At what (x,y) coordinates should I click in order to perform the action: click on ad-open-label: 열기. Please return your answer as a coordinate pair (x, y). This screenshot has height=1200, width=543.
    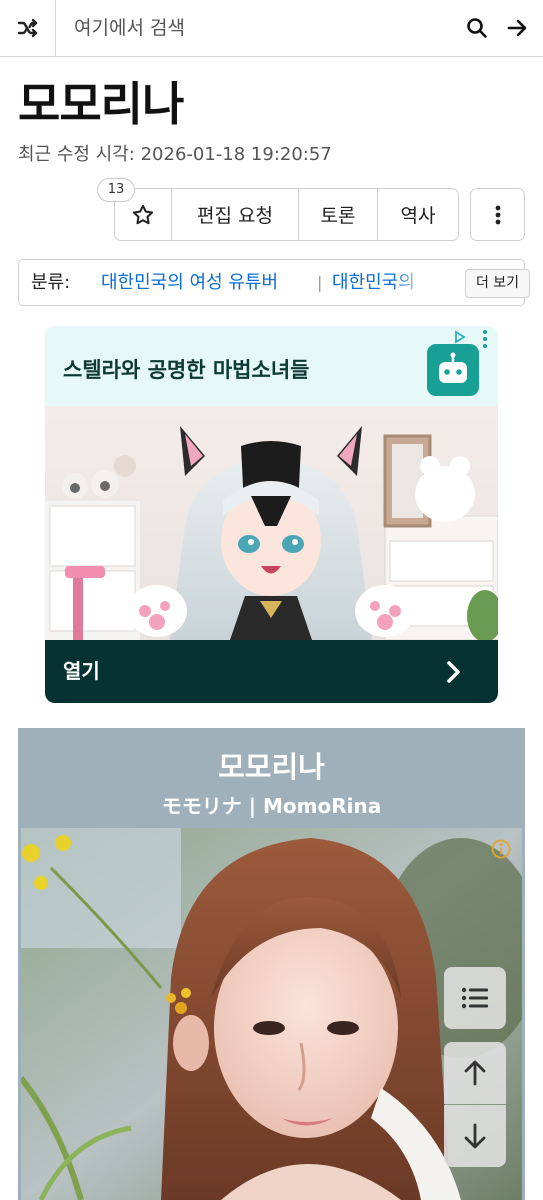
    Looking at the image, I should click on (81, 671).